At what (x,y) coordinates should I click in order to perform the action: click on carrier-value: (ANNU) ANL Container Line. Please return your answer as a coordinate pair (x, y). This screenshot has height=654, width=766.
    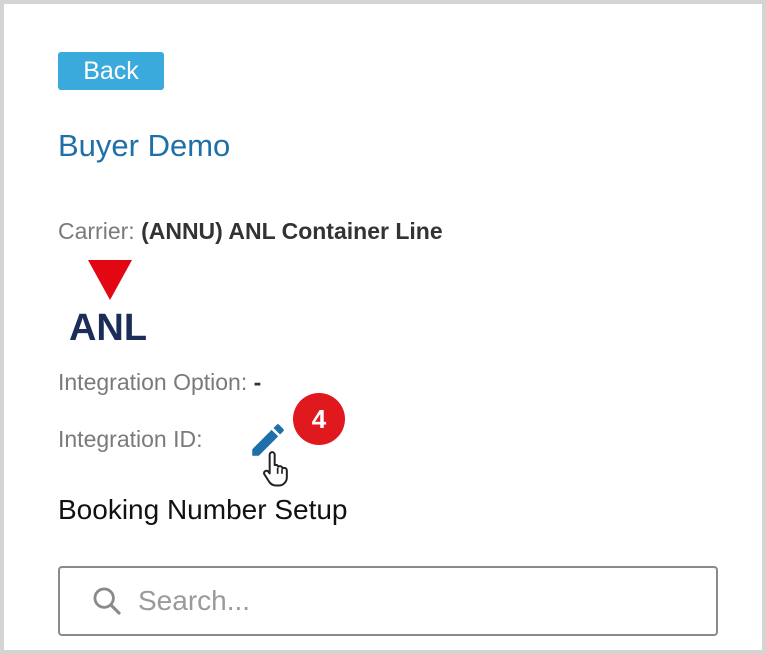
    Looking at the image, I should click on (292, 231).